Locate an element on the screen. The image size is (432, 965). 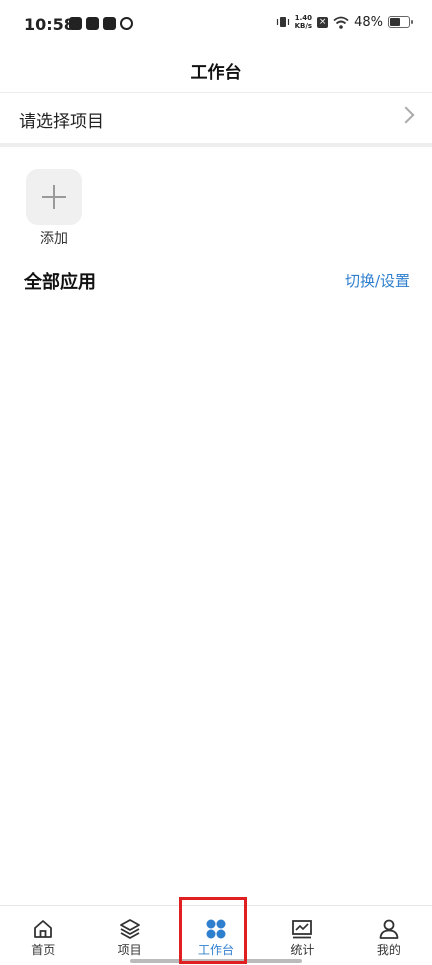
chart-icon is located at coordinates (302, 929).